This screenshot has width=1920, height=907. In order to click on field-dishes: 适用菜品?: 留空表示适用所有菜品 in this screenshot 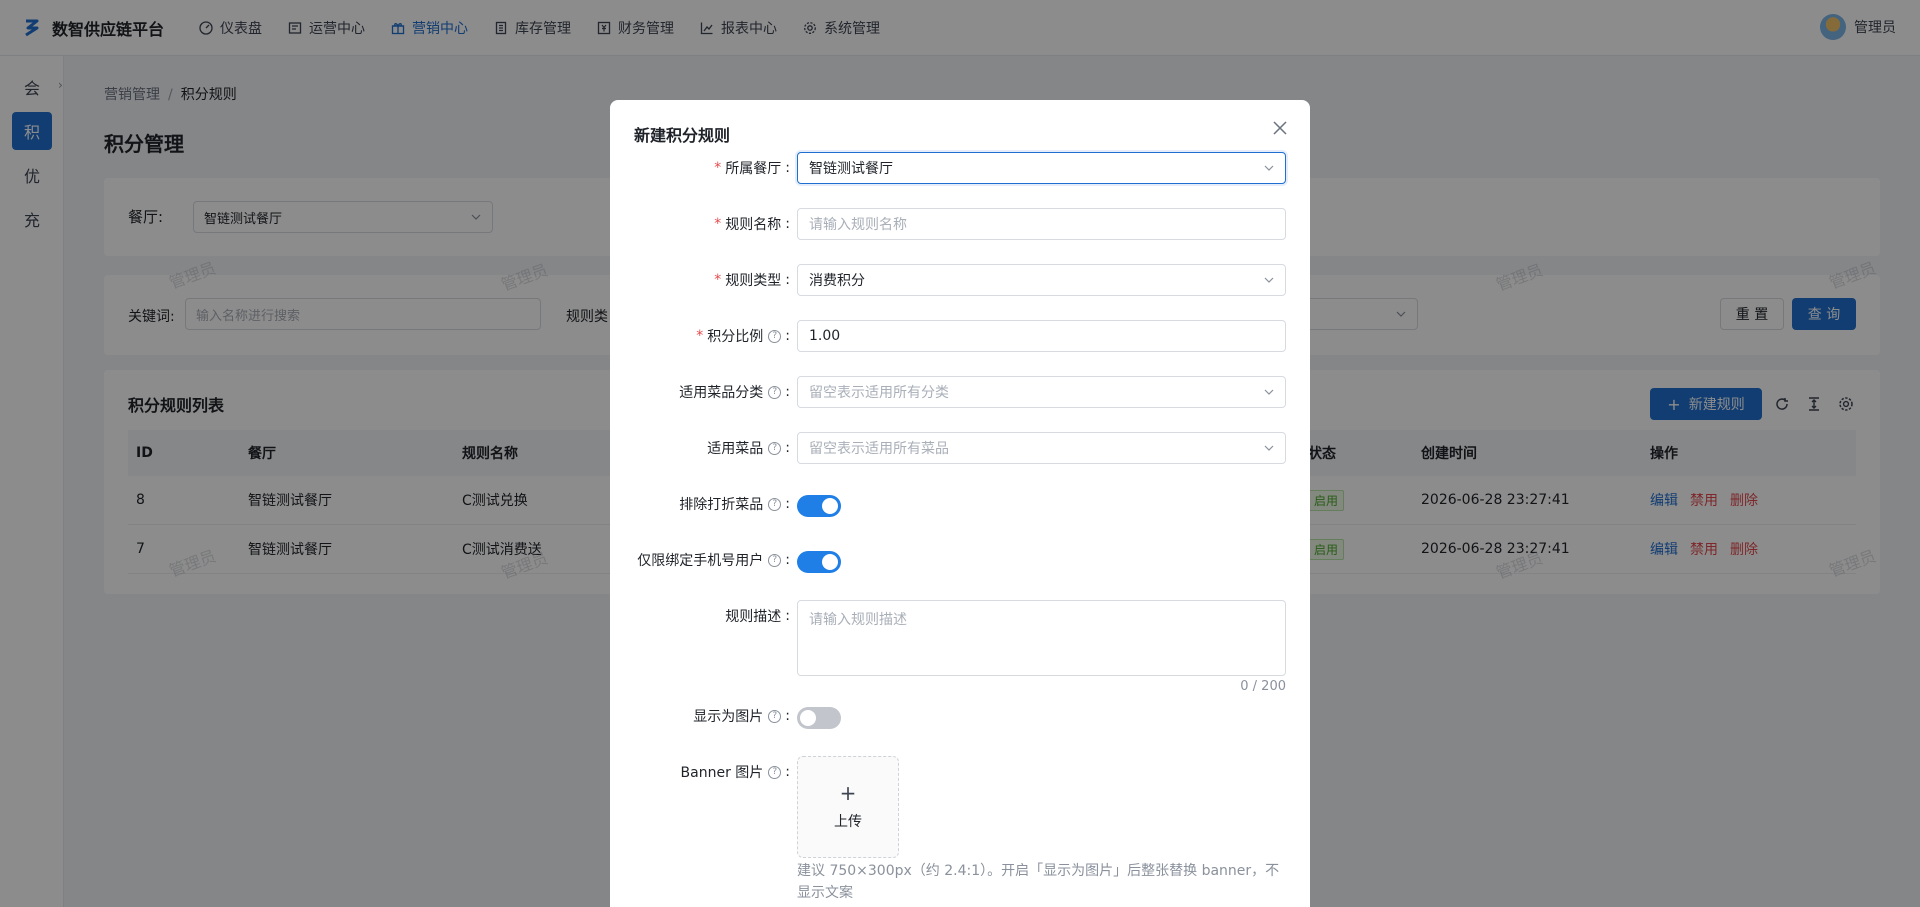, I will do `click(960, 448)`.